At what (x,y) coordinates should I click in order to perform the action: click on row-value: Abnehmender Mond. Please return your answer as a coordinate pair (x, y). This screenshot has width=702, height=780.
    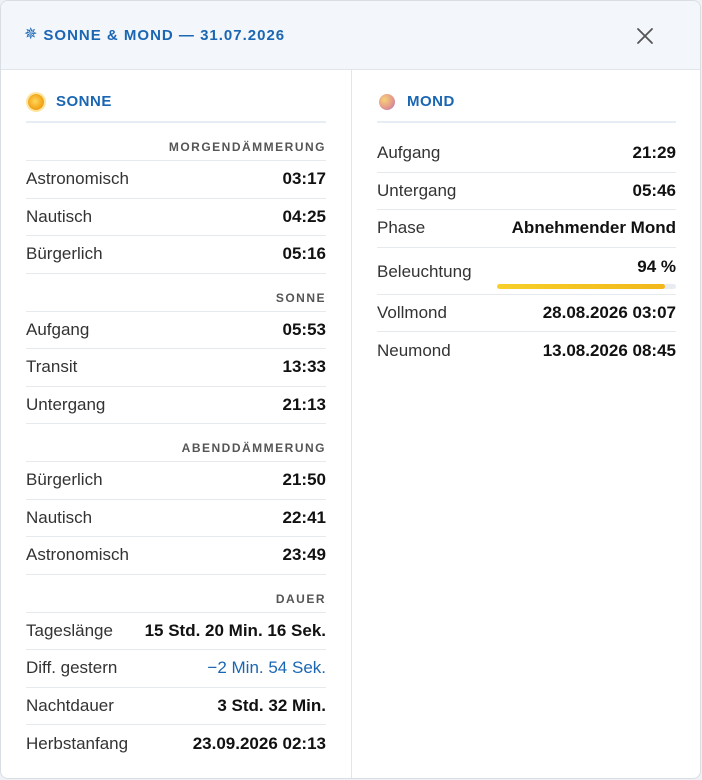
    Looking at the image, I should click on (593, 228).